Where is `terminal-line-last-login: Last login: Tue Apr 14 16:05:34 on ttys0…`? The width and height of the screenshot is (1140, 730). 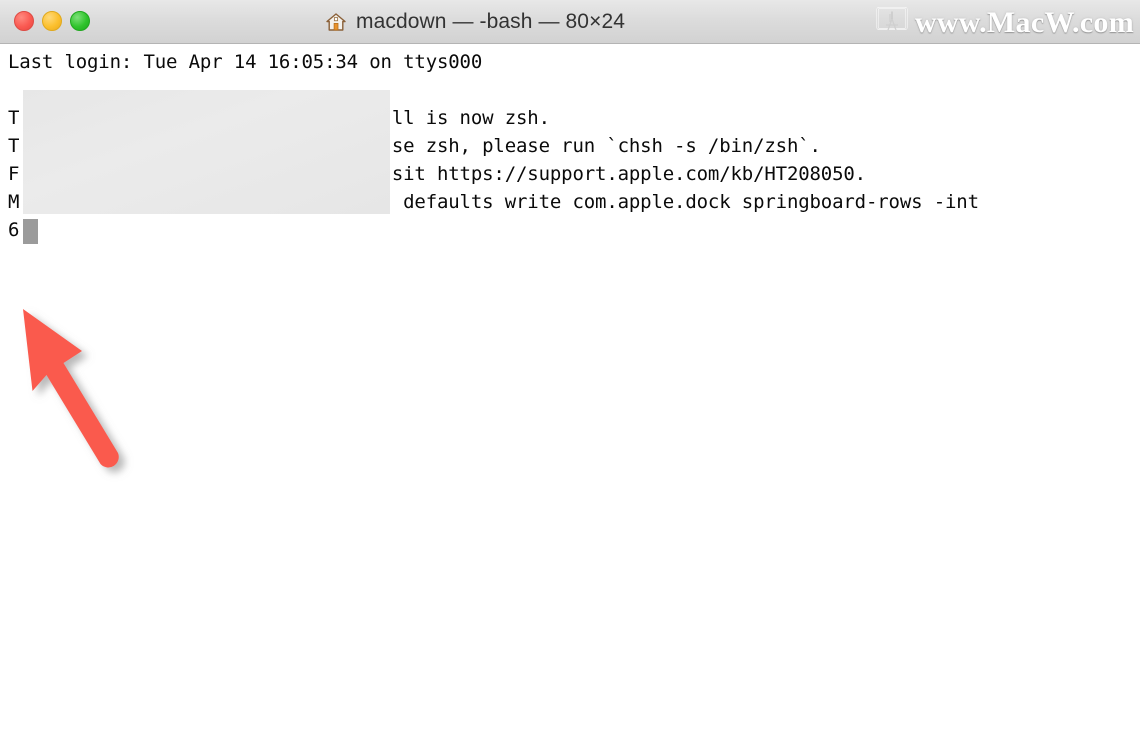 terminal-line-last-login: Last login: Tue Apr 14 16:05:34 on ttys0… is located at coordinates (245, 62).